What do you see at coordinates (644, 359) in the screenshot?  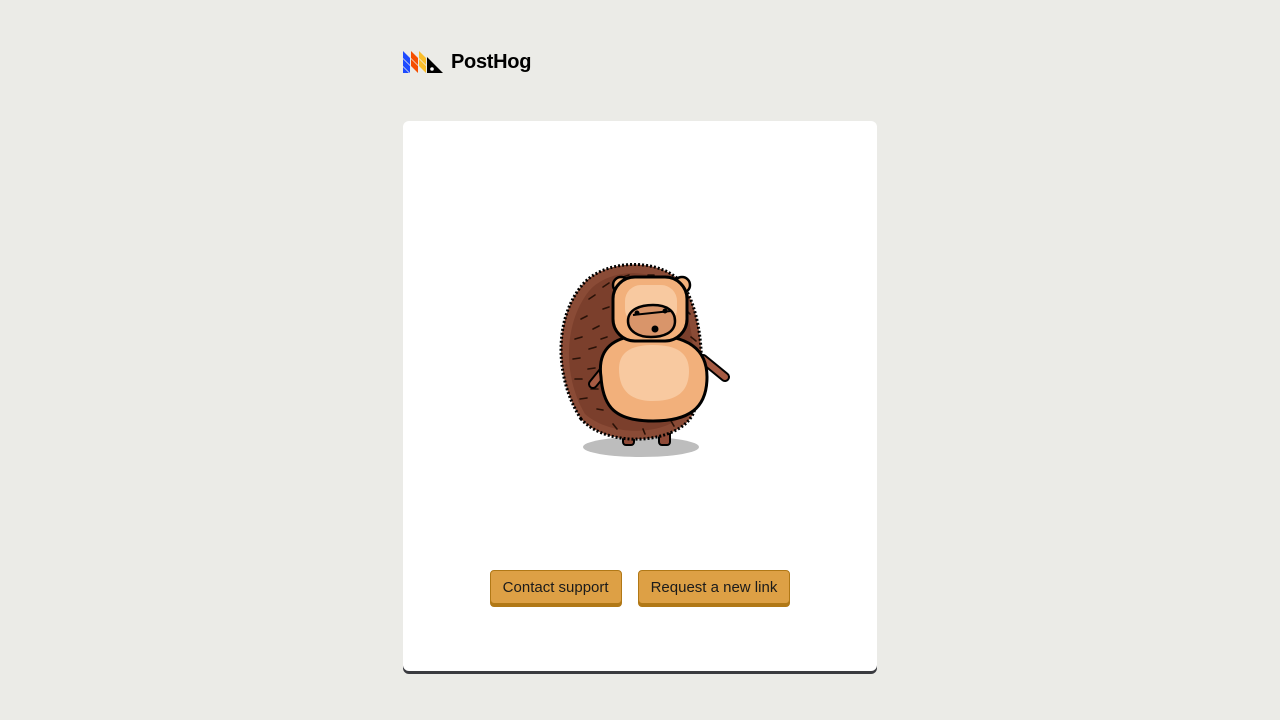 I see `hedgehog-illustration` at bounding box center [644, 359].